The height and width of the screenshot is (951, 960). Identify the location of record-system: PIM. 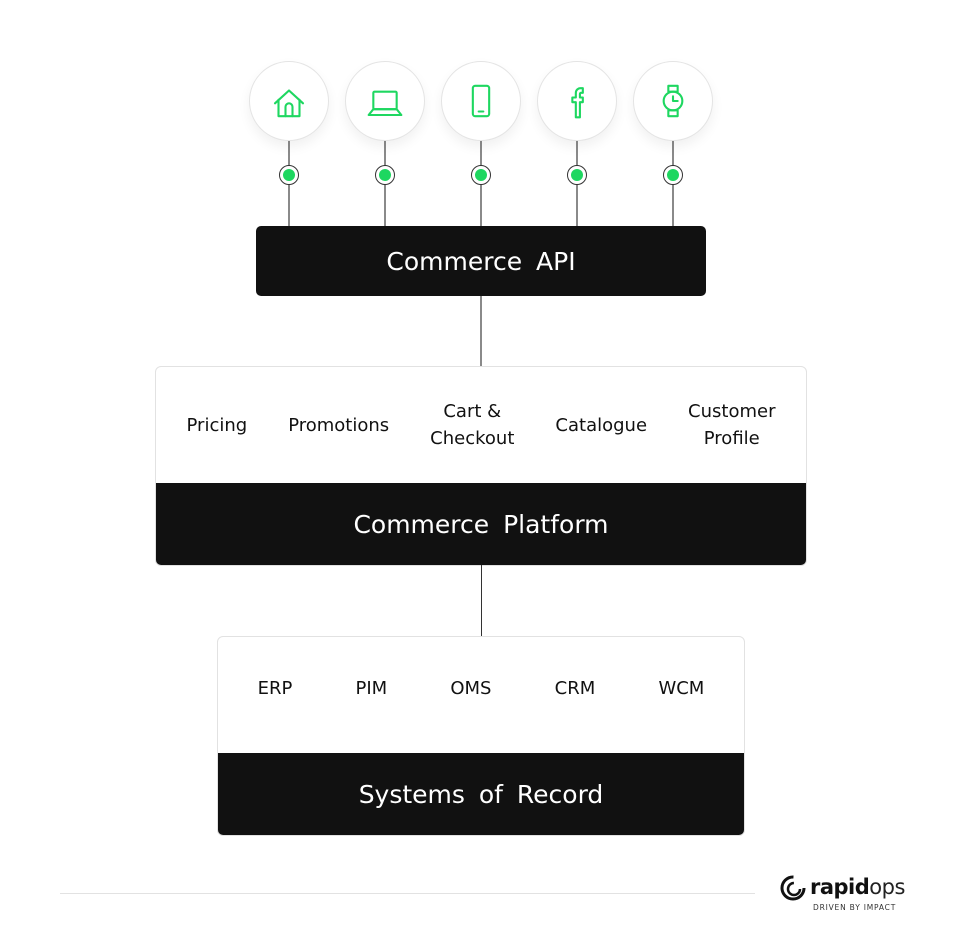
(371, 688).